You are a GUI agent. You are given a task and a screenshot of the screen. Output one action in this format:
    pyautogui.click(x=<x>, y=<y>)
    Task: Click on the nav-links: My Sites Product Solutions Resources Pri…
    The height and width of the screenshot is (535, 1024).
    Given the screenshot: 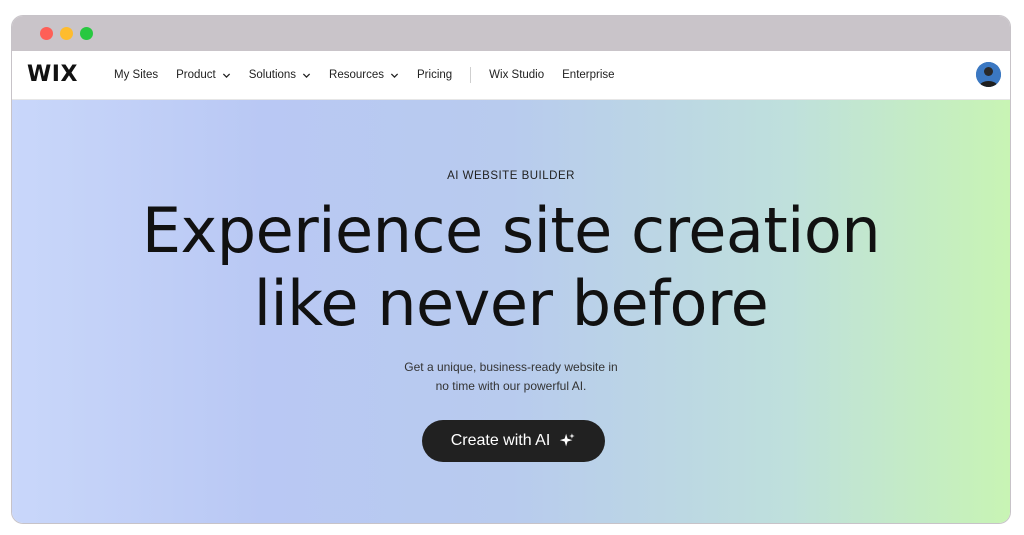 What is the action you would take?
    pyautogui.click(x=373, y=75)
    